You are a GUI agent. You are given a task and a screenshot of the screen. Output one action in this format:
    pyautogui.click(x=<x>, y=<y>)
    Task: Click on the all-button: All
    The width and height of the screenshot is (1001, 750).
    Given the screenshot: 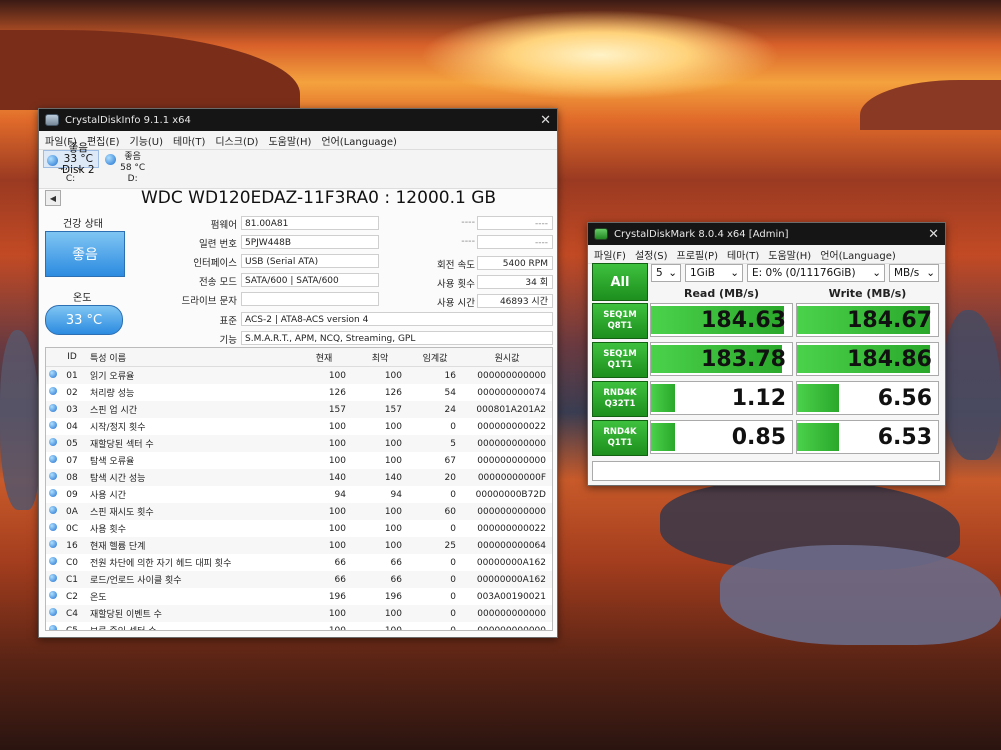 What is the action you would take?
    pyautogui.click(x=620, y=282)
    